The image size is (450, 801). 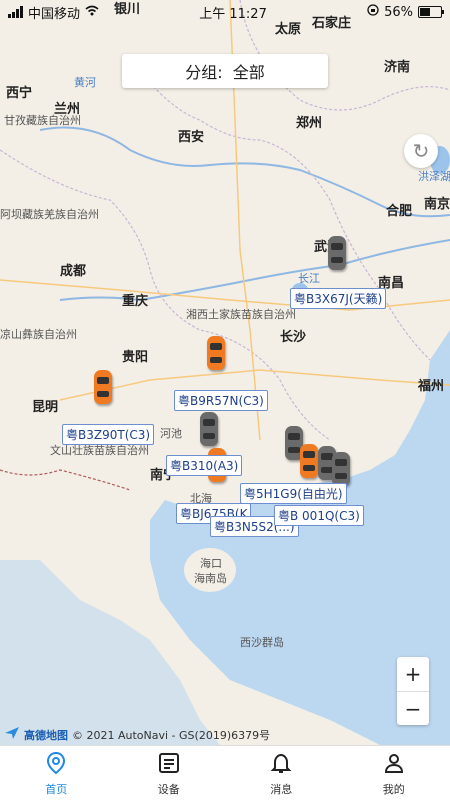 What do you see at coordinates (281, 789) in the screenshot?
I see `tab-label: 消息` at bounding box center [281, 789].